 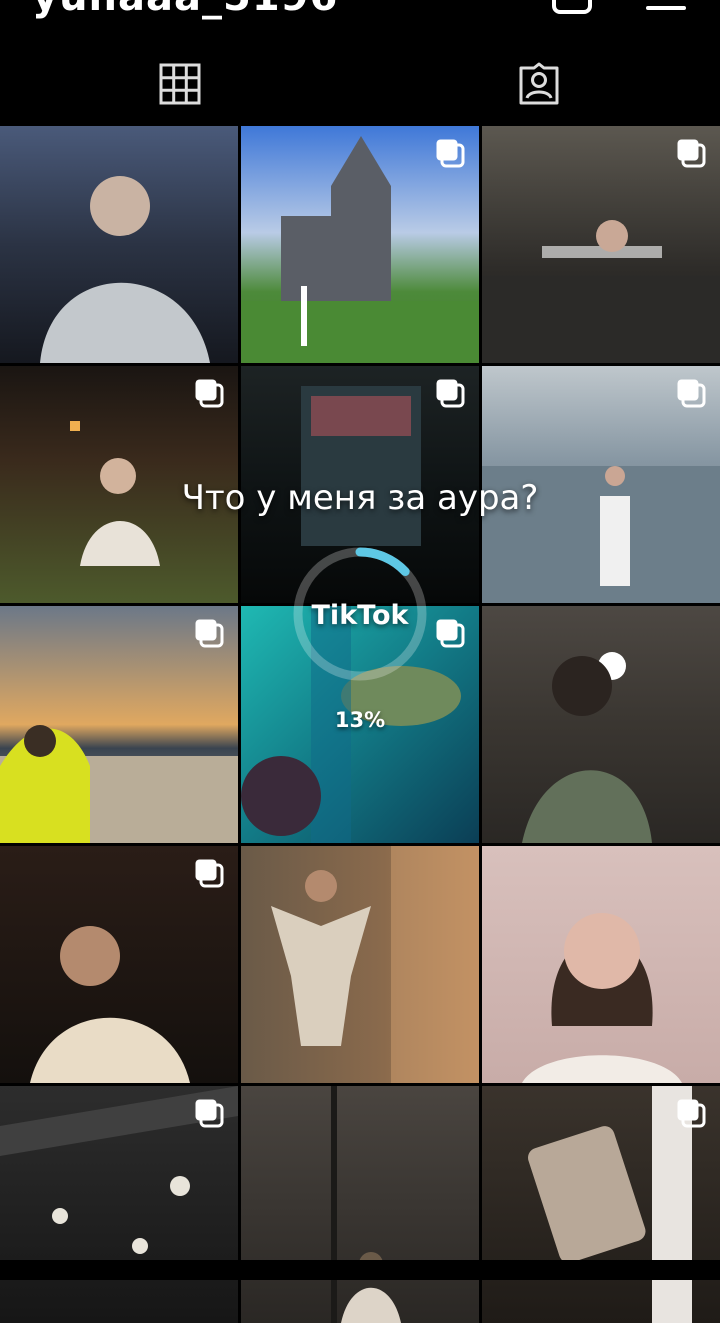 I want to click on bottom-strip, so click(x=360, y=1270).